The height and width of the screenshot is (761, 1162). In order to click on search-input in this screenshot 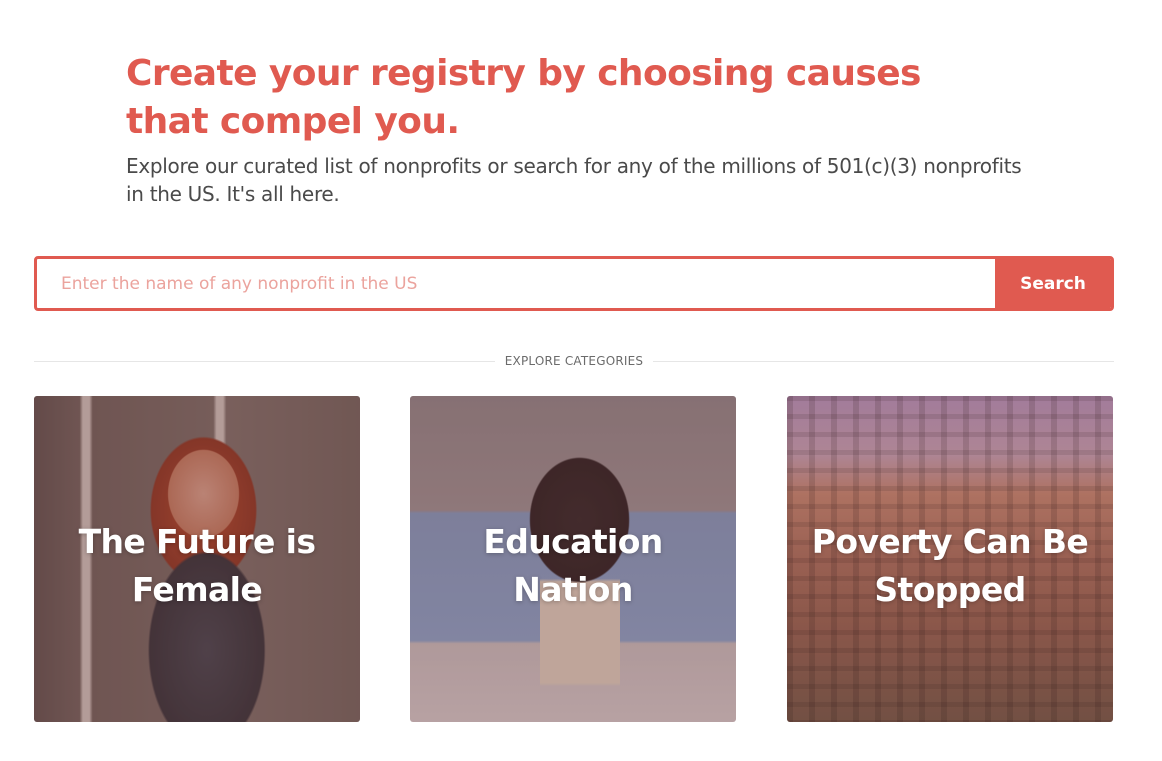, I will do `click(516, 283)`.